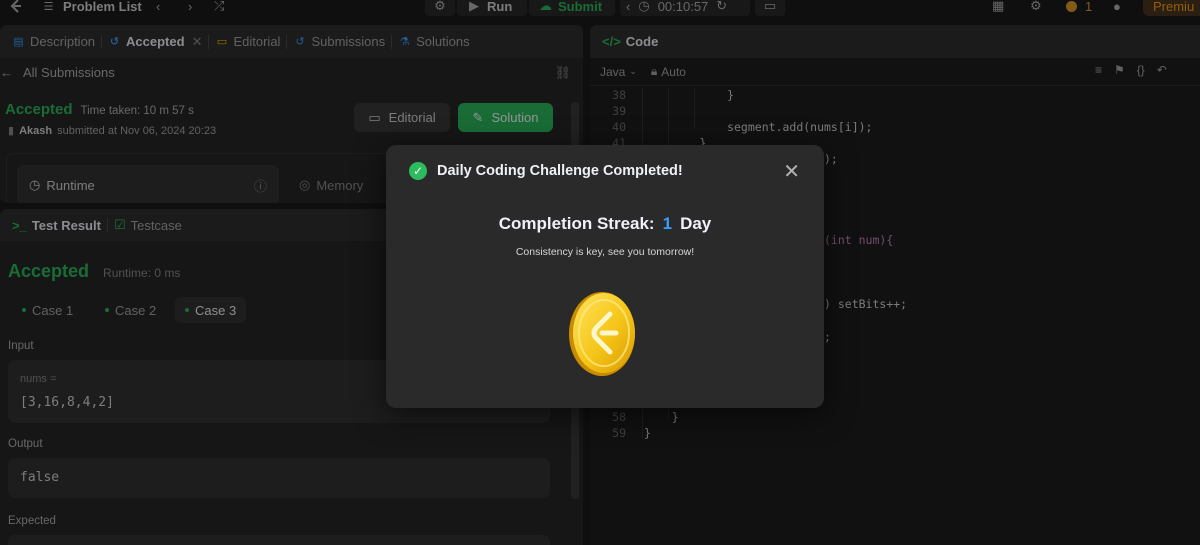 This screenshot has width=1200, height=545. What do you see at coordinates (696, 223) in the screenshot?
I see `streak-unit: Day` at bounding box center [696, 223].